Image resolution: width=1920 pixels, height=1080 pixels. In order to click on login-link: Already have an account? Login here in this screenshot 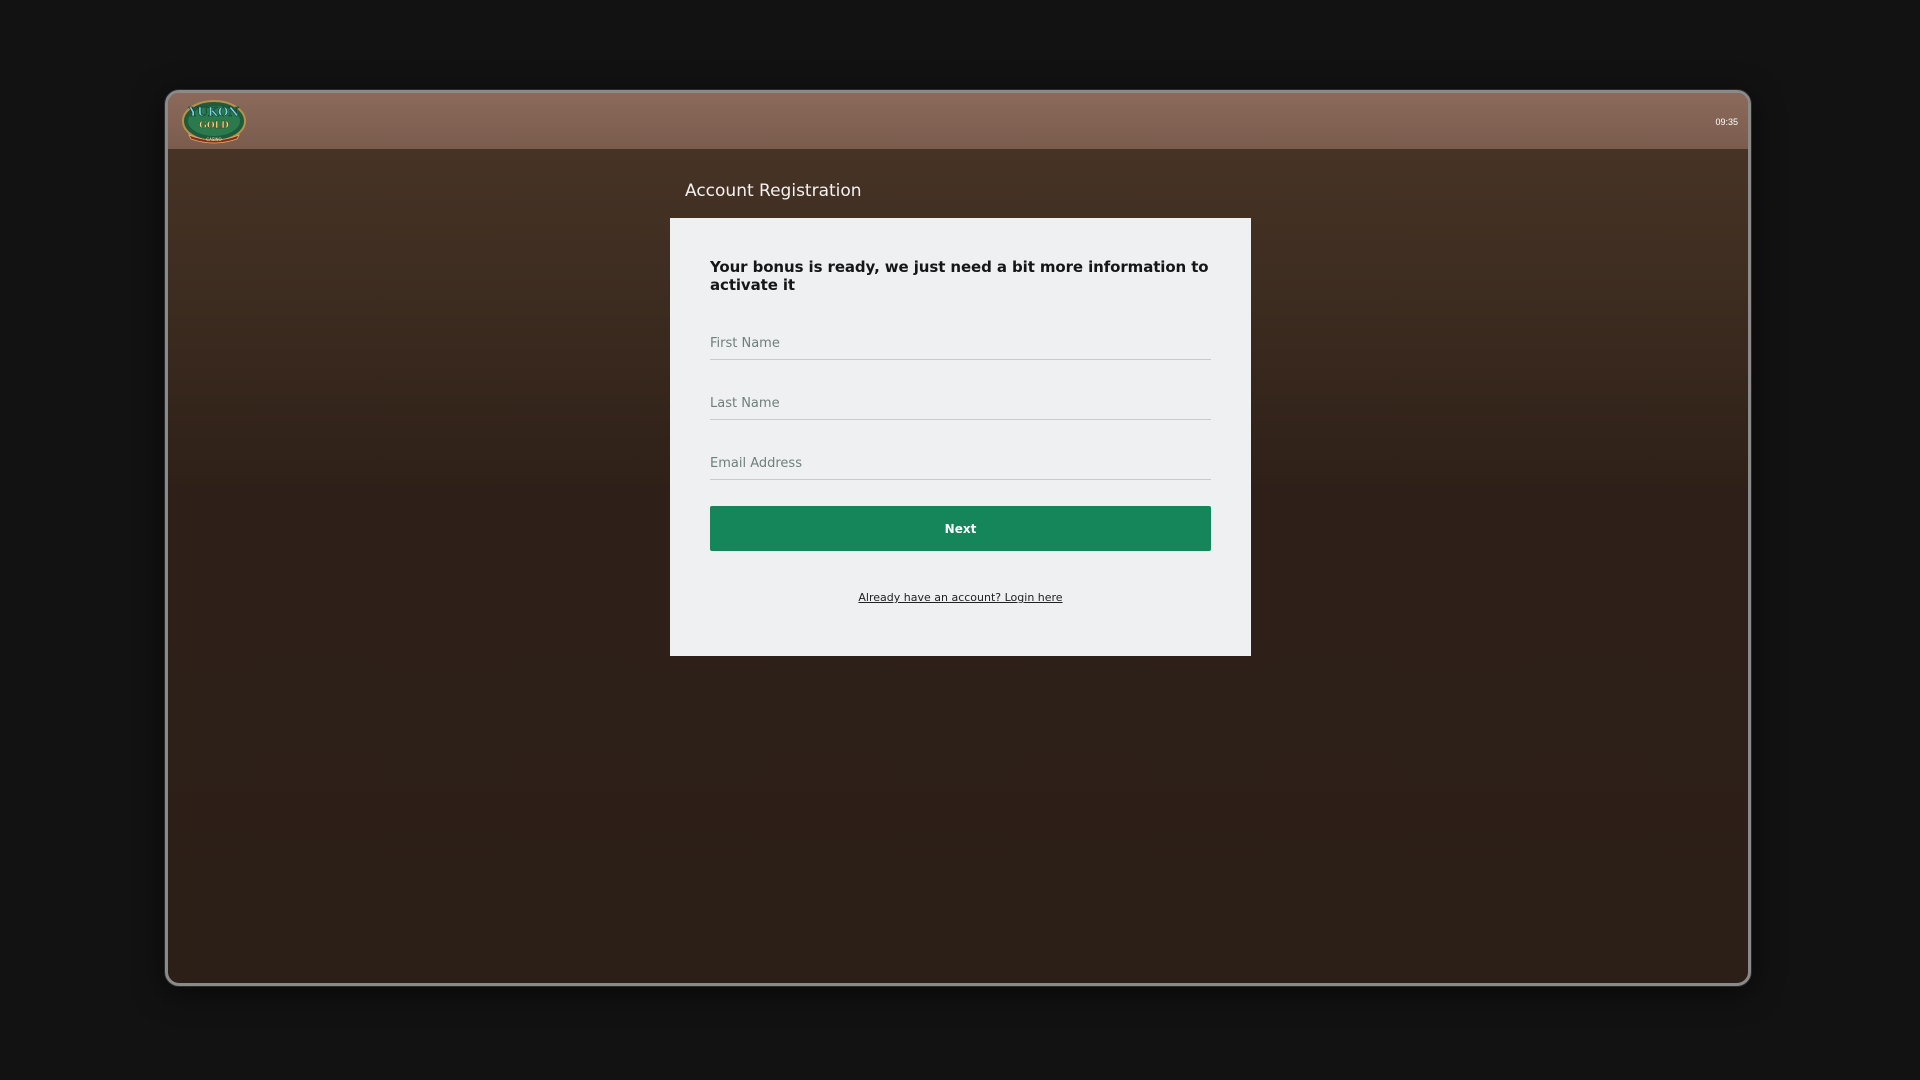, I will do `click(960, 597)`.